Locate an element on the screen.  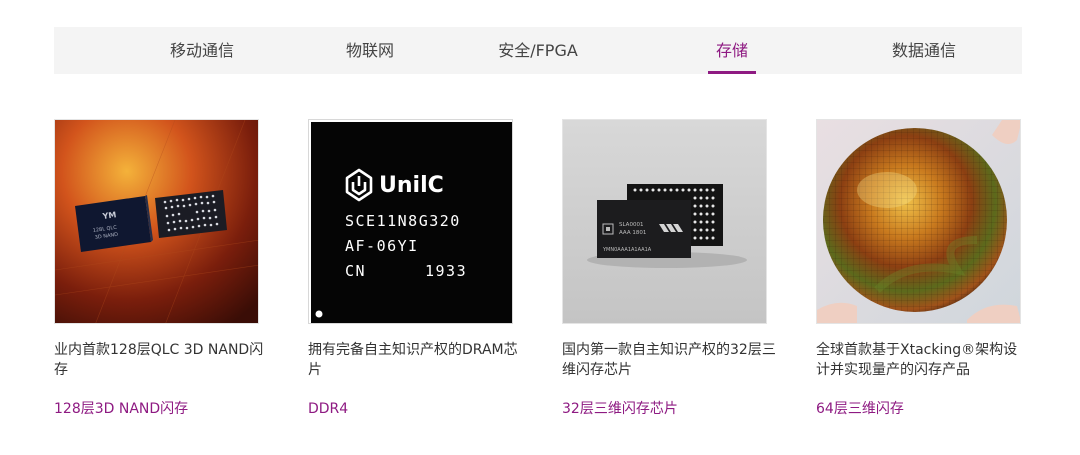
tab-iot: 物联网 is located at coordinates (370, 50).